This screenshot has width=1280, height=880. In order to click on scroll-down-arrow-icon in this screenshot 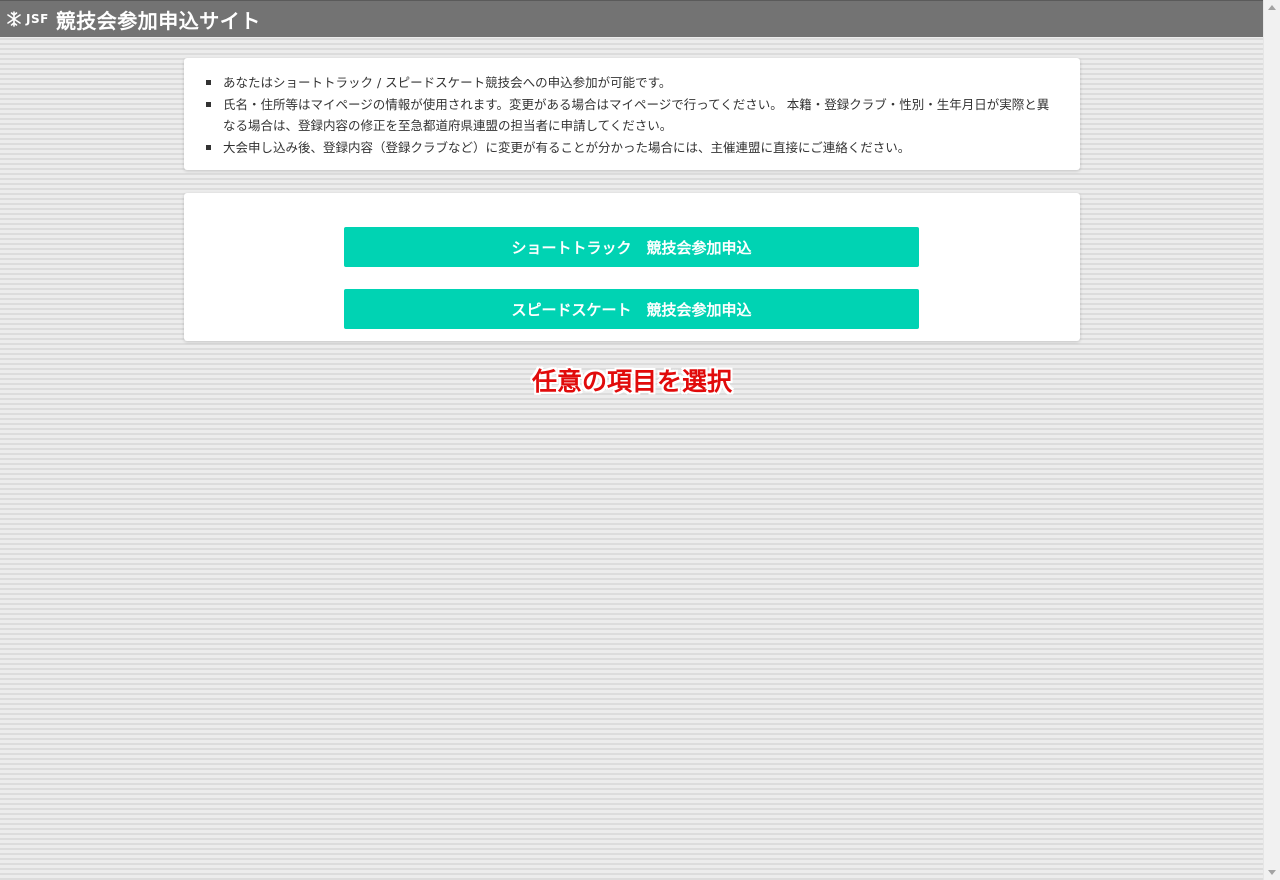, I will do `click(1272, 872)`.